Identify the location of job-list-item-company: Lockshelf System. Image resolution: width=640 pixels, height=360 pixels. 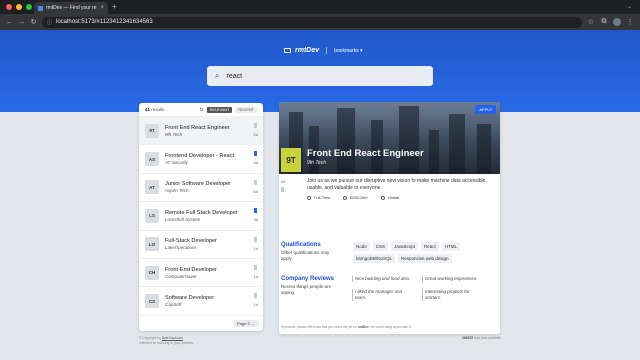
(183, 219).